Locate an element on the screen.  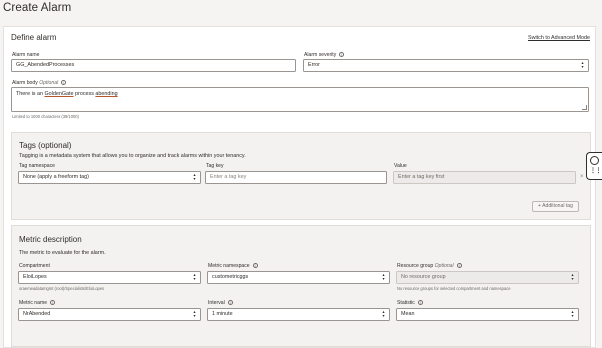
alarm-severity-label: Alarm severity i is located at coordinates (324, 55).